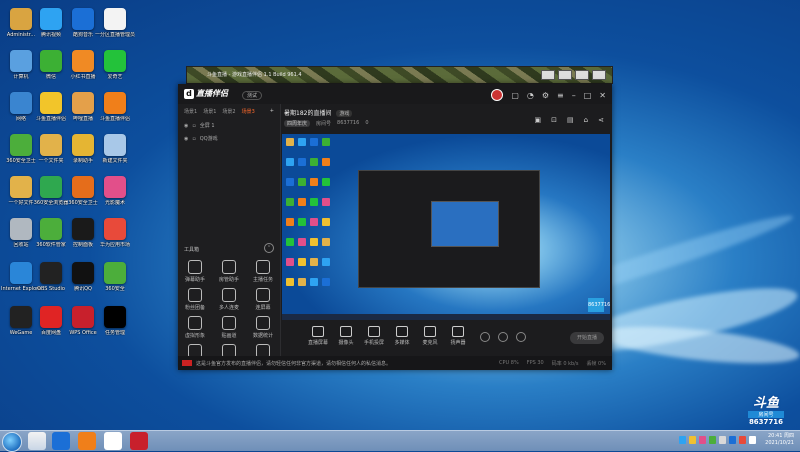 The height and width of the screenshot is (452, 800). I want to click on menu-icon: ≡, so click(560, 95).